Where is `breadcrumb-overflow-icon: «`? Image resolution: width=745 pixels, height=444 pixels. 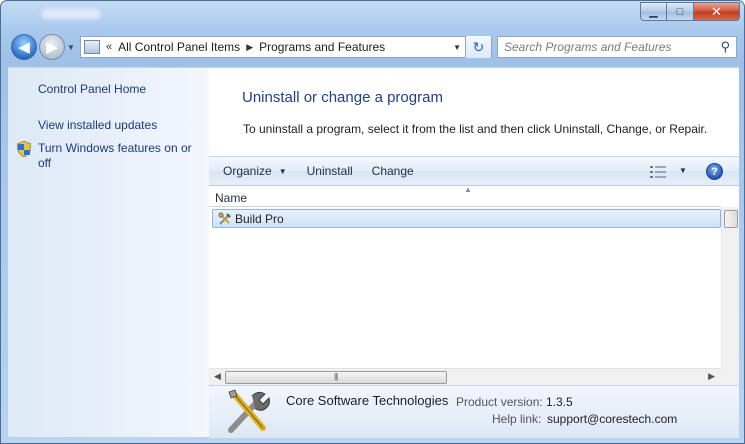
breadcrumb-overflow-icon: « is located at coordinates (109, 47).